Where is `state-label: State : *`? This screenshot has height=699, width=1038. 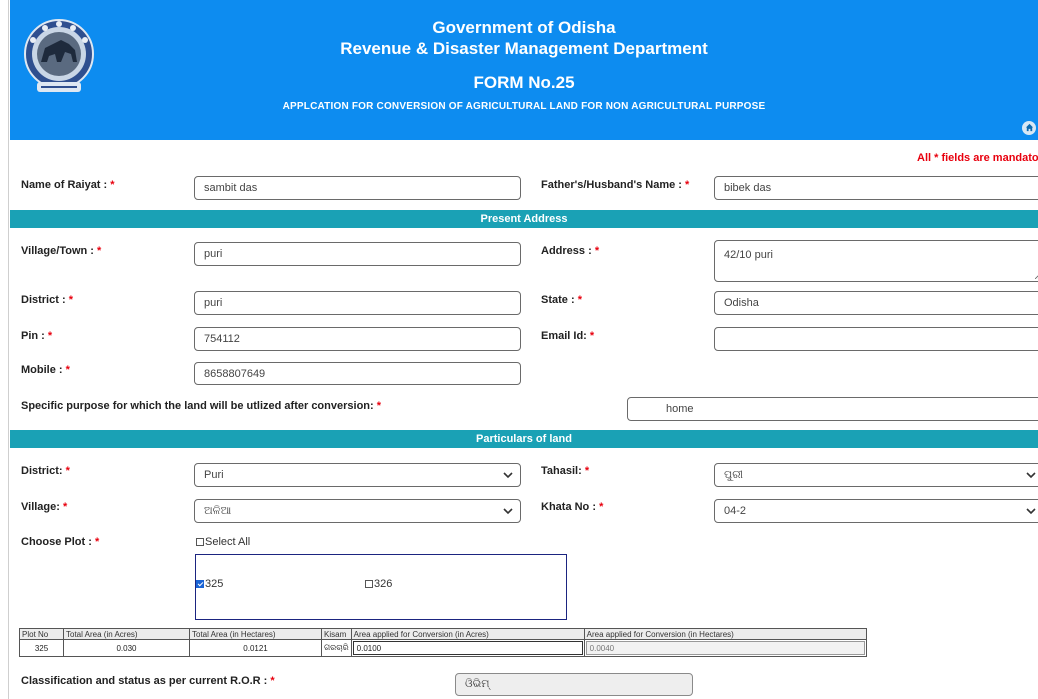
state-label: State : * is located at coordinates (561, 300).